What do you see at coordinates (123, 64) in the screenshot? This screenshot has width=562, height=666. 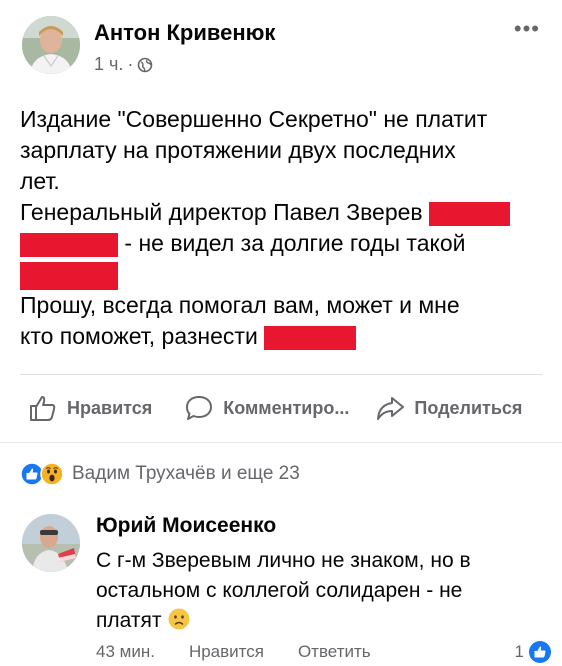 I see `post-meta: 1 ч. ·` at bounding box center [123, 64].